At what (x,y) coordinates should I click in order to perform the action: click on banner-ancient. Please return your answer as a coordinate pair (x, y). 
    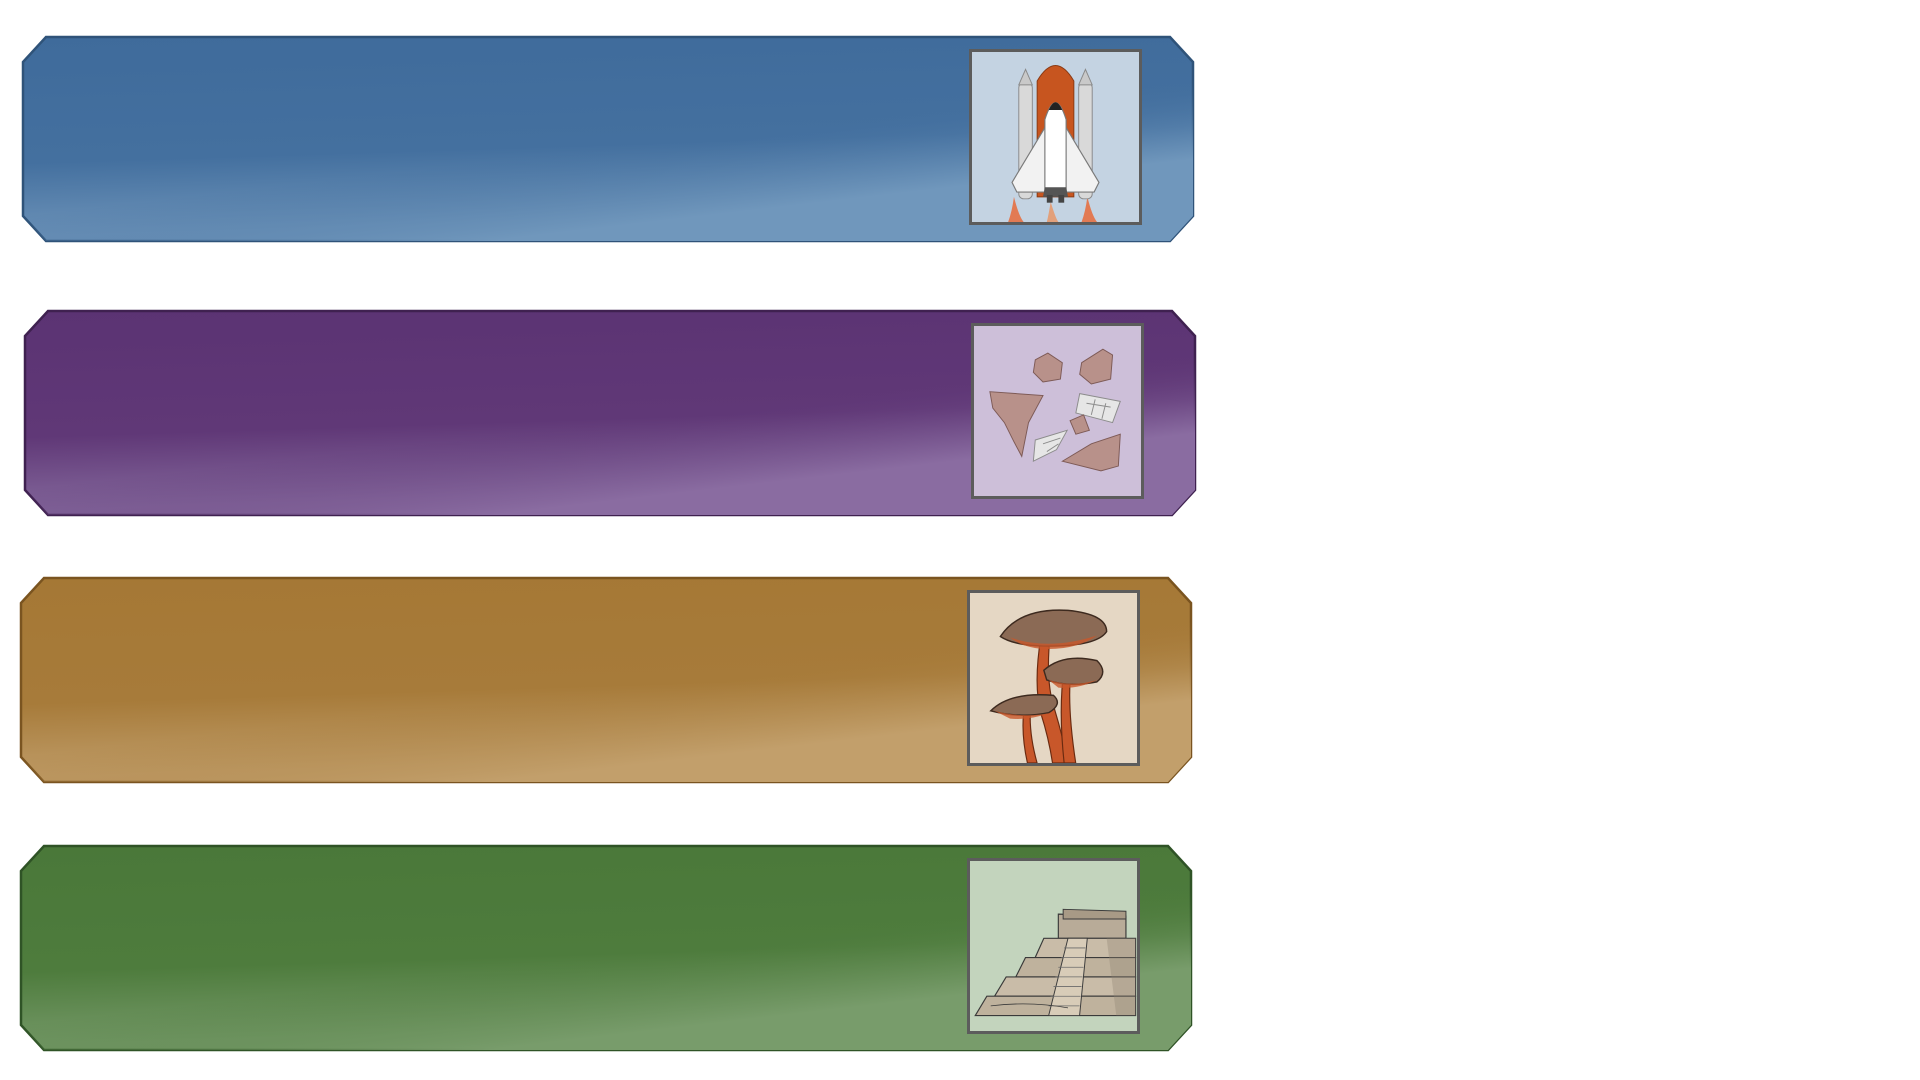
    Looking at the image, I should click on (606, 948).